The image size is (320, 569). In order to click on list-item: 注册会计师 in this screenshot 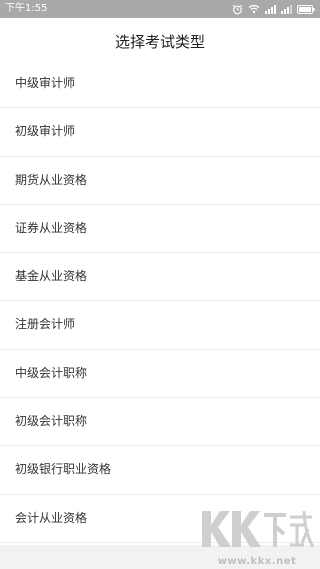, I will do `click(160, 325)`.